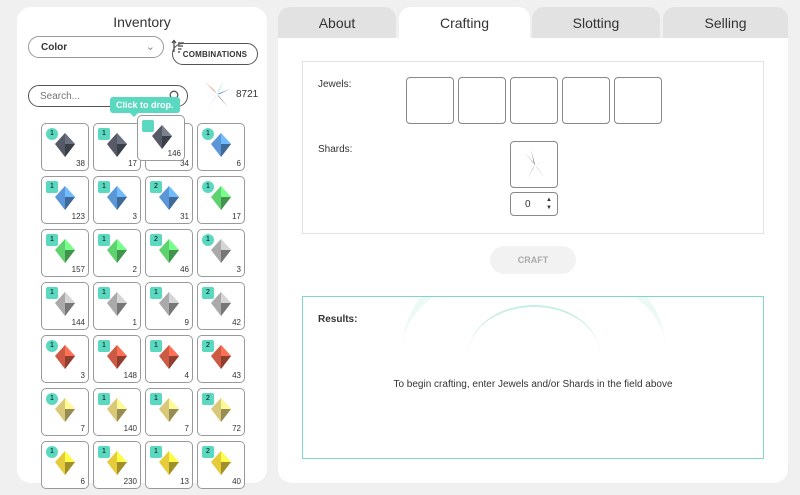 Image resolution: width=800 pixels, height=495 pixels. What do you see at coordinates (117, 465) in the screenshot?
I see `inventory-item: 1 230` at bounding box center [117, 465].